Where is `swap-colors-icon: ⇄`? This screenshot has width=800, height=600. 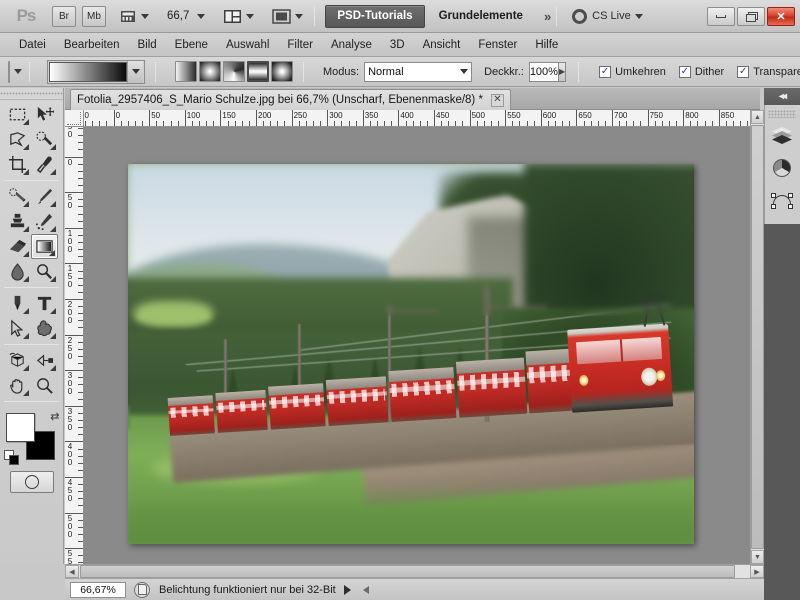
swap-colors-icon: ⇄ is located at coordinates (54, 416).